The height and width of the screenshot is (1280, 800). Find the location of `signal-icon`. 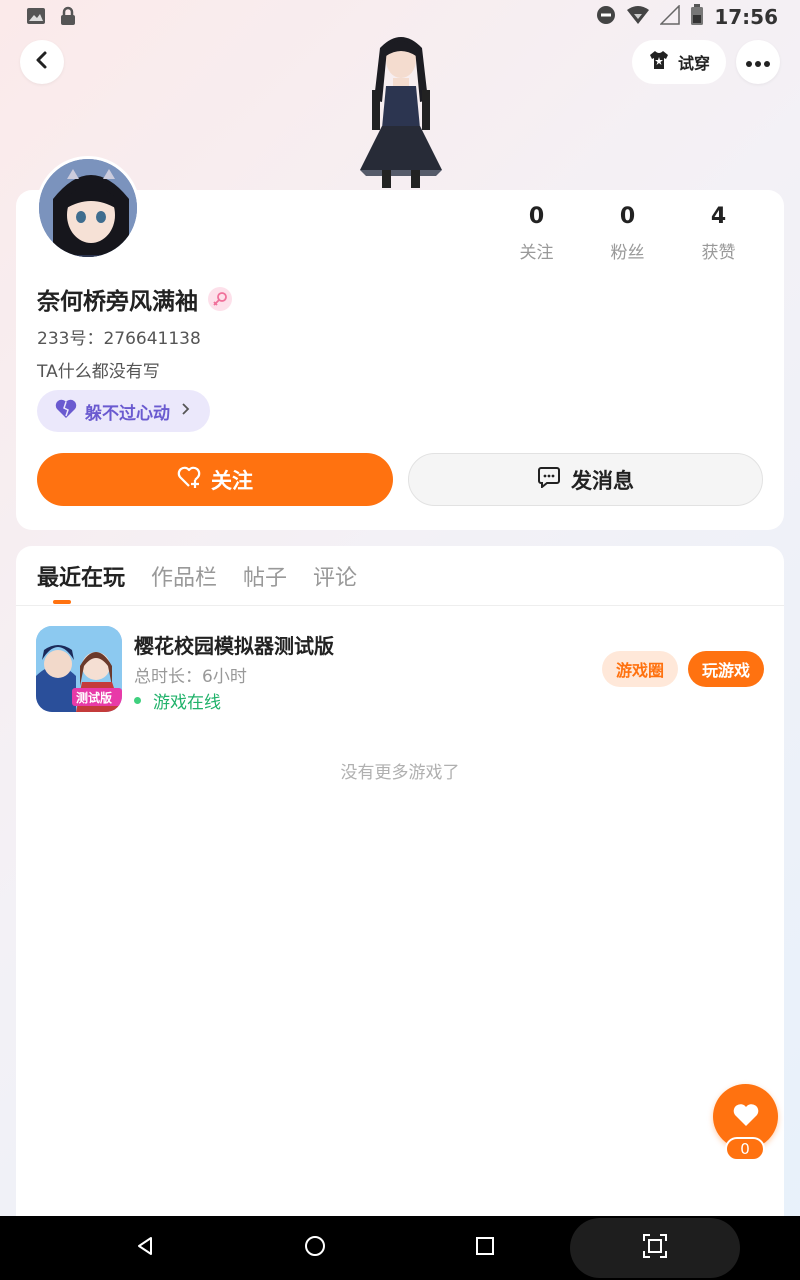

signal-icon is located at coordinates (670, 16).